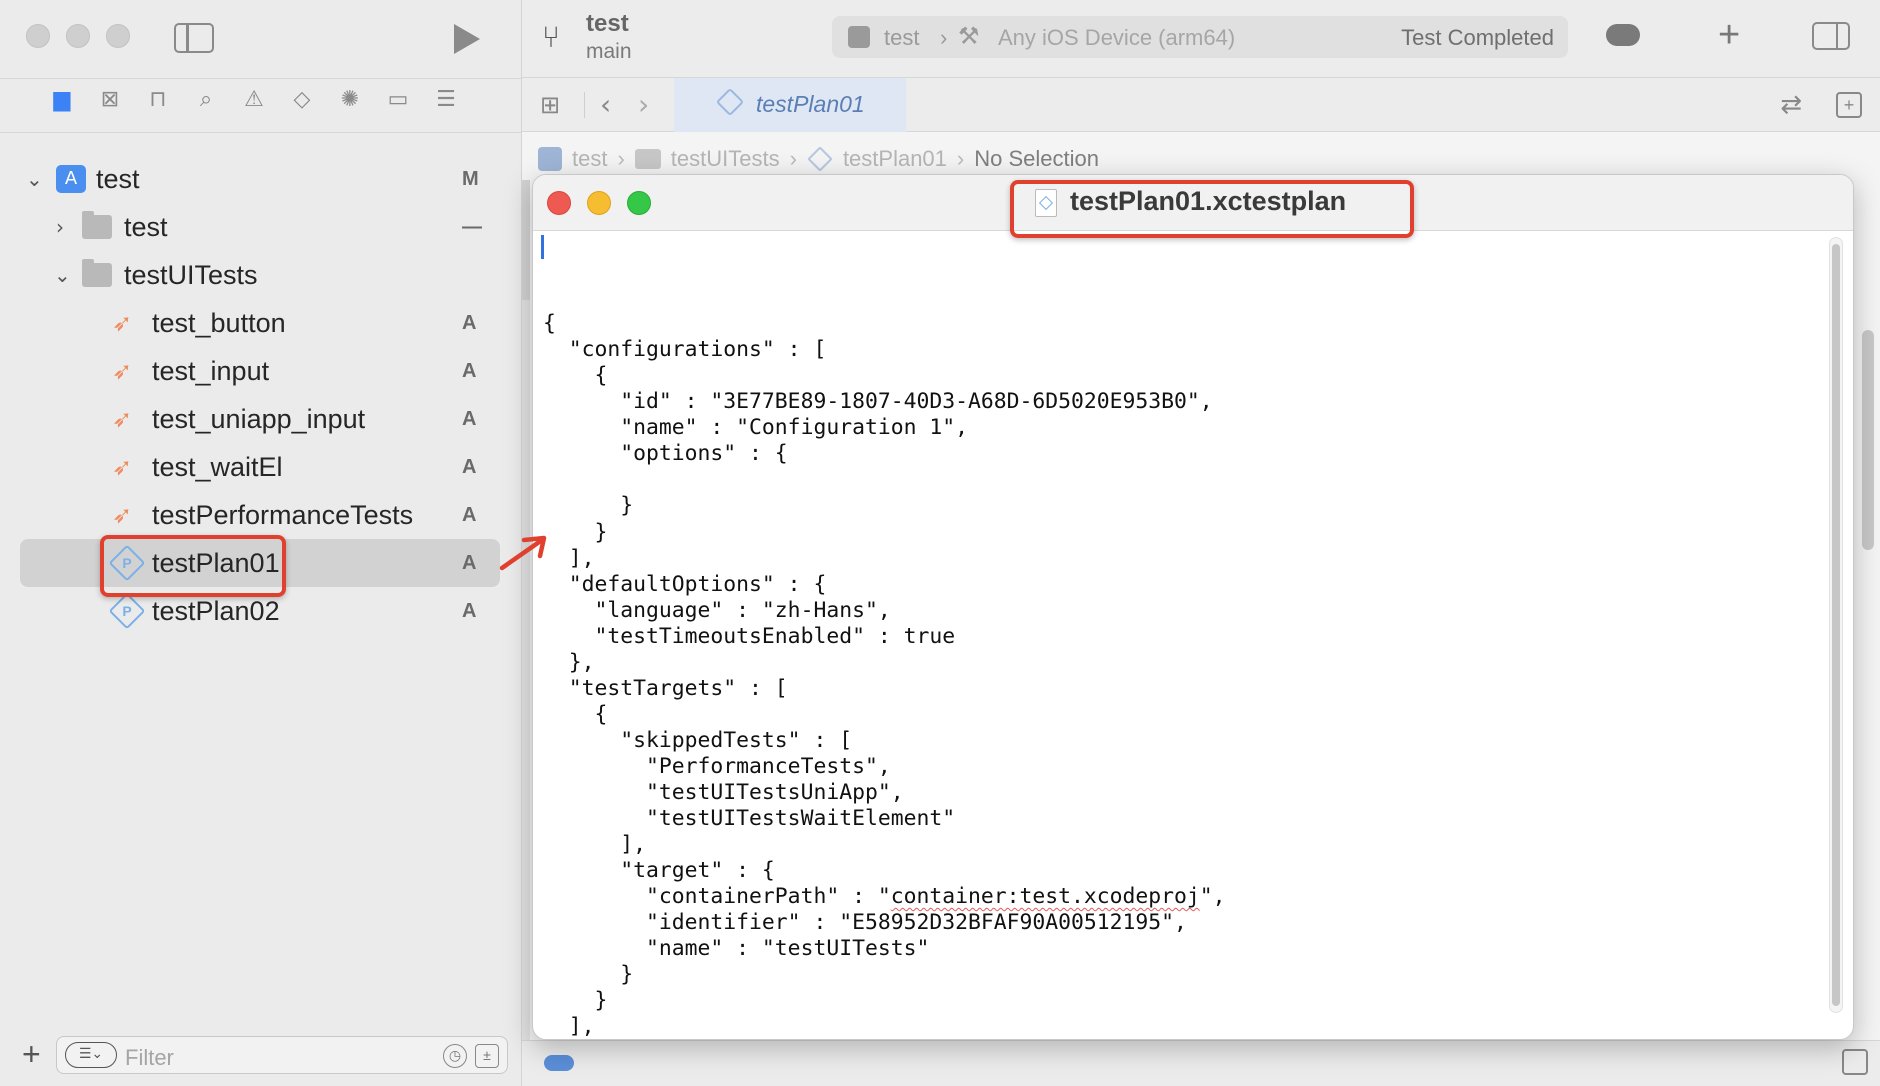  What do you see at coordinates (455, 1056) in the screenshot?
I see `recent-files-icon: ◷` at bounding box center [455, 1056].